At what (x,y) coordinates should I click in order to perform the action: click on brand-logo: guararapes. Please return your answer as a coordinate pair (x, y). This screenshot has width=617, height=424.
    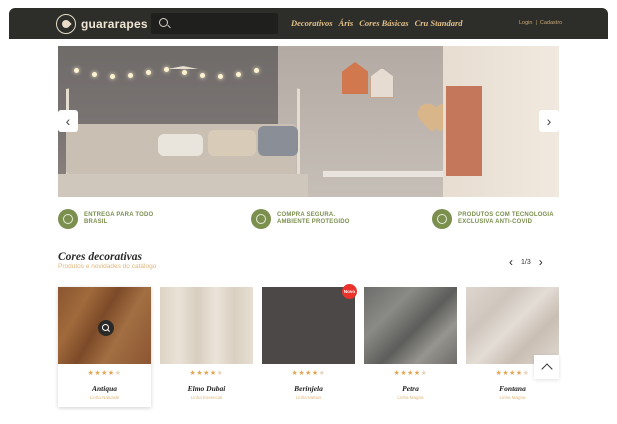
    Looking at the image, I should click on (102, 24).